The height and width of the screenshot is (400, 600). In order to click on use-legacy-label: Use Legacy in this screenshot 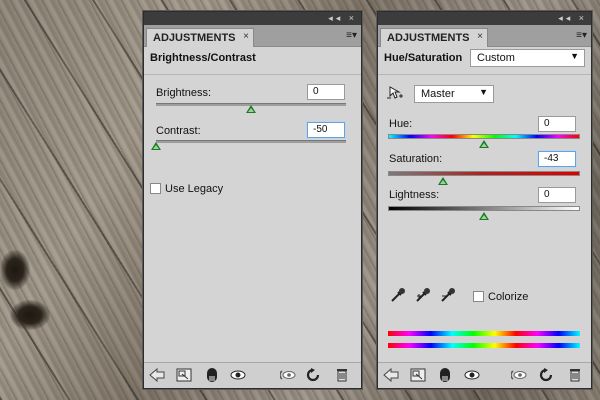, I will do `click(194, 189)`.